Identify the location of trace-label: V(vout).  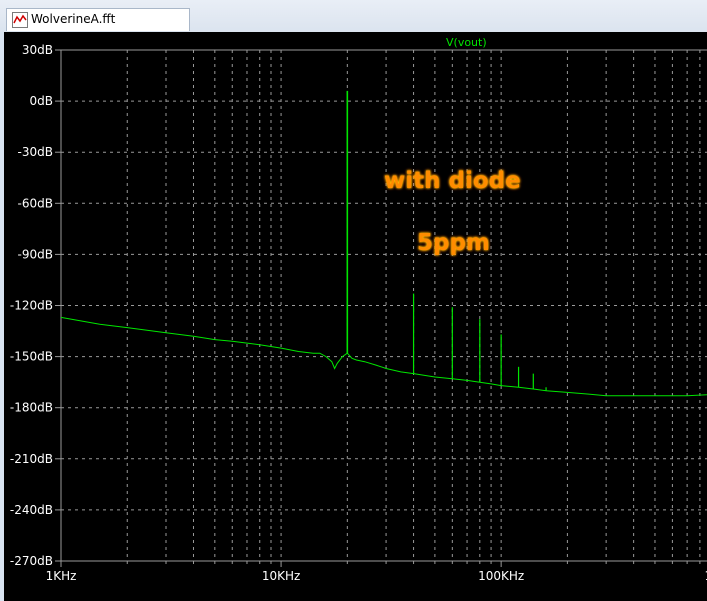
(466, 42).